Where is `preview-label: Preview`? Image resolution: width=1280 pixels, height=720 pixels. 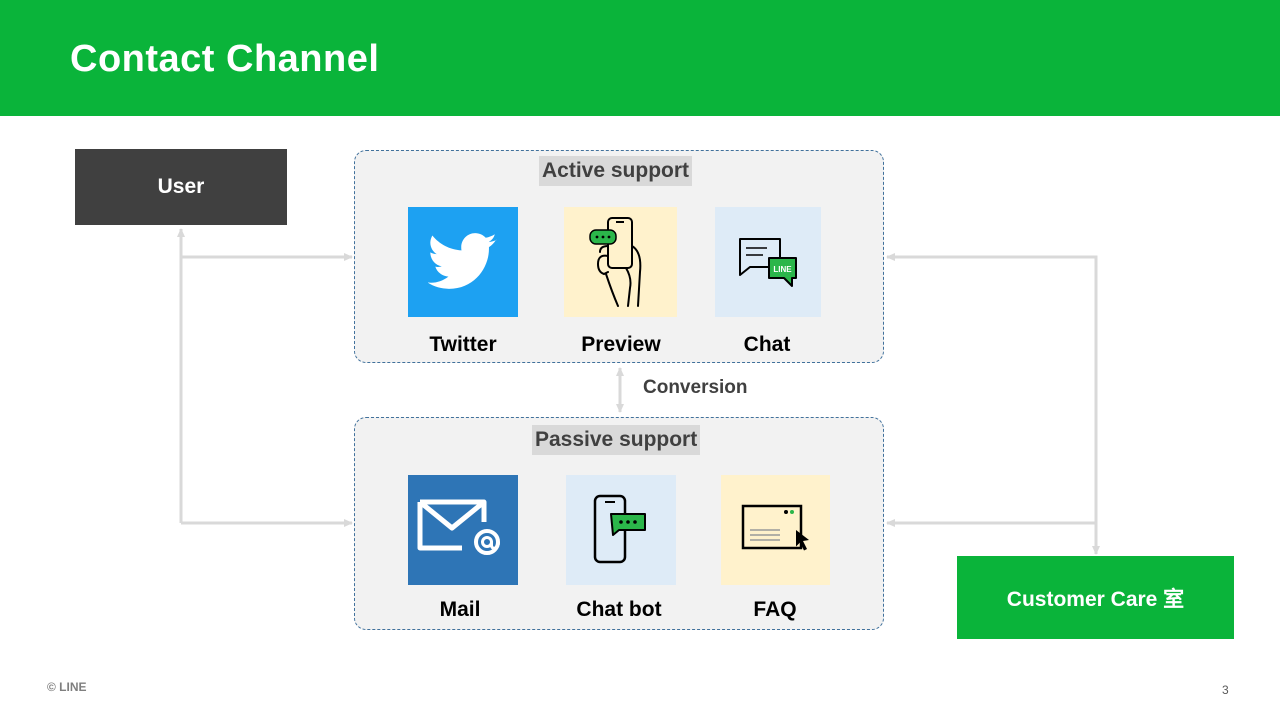 preview-label: Preview is located at coordinates (621, 344).